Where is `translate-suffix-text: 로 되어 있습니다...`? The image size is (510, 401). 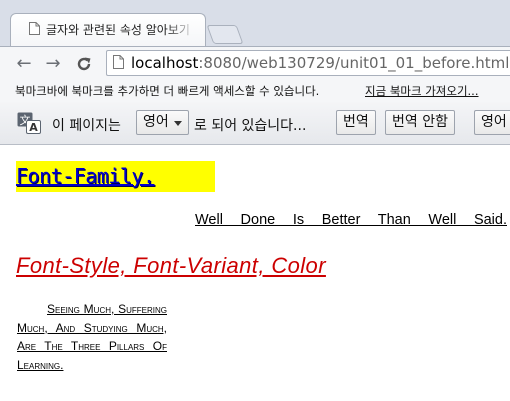
translate-suffix-text: 로 되어 있습니다... is located at coordinates (250, 126).